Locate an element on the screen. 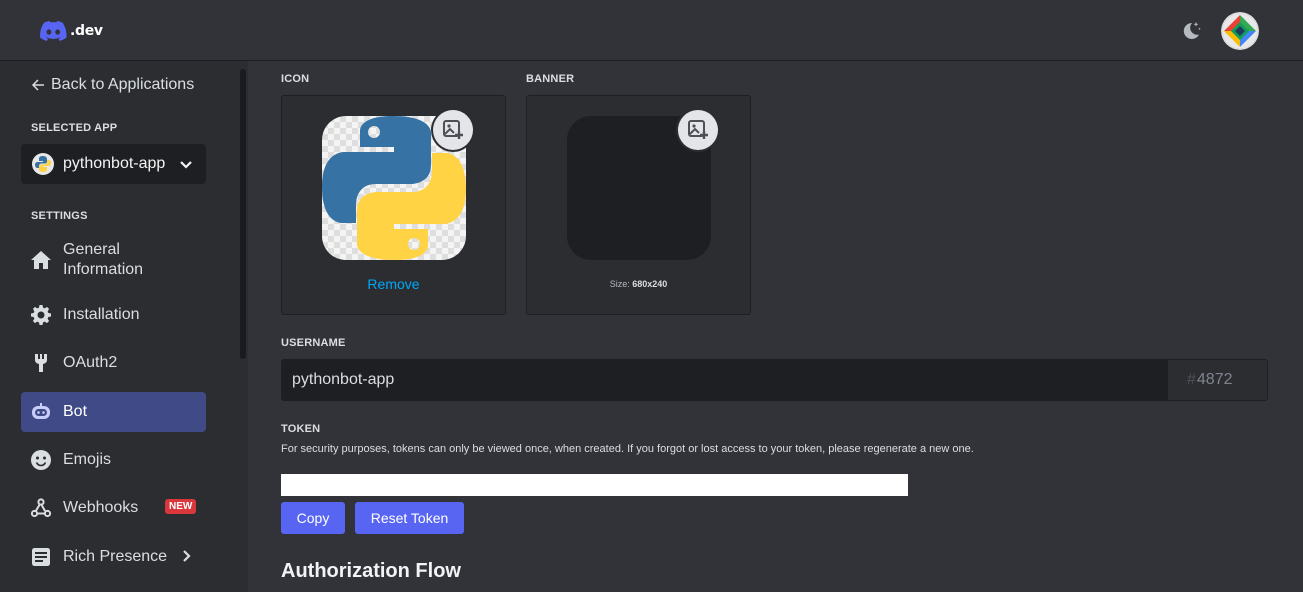 The width and height of the screenshot is (1303, 592). banner-label: BANNER is located at coordinates (550, 79).